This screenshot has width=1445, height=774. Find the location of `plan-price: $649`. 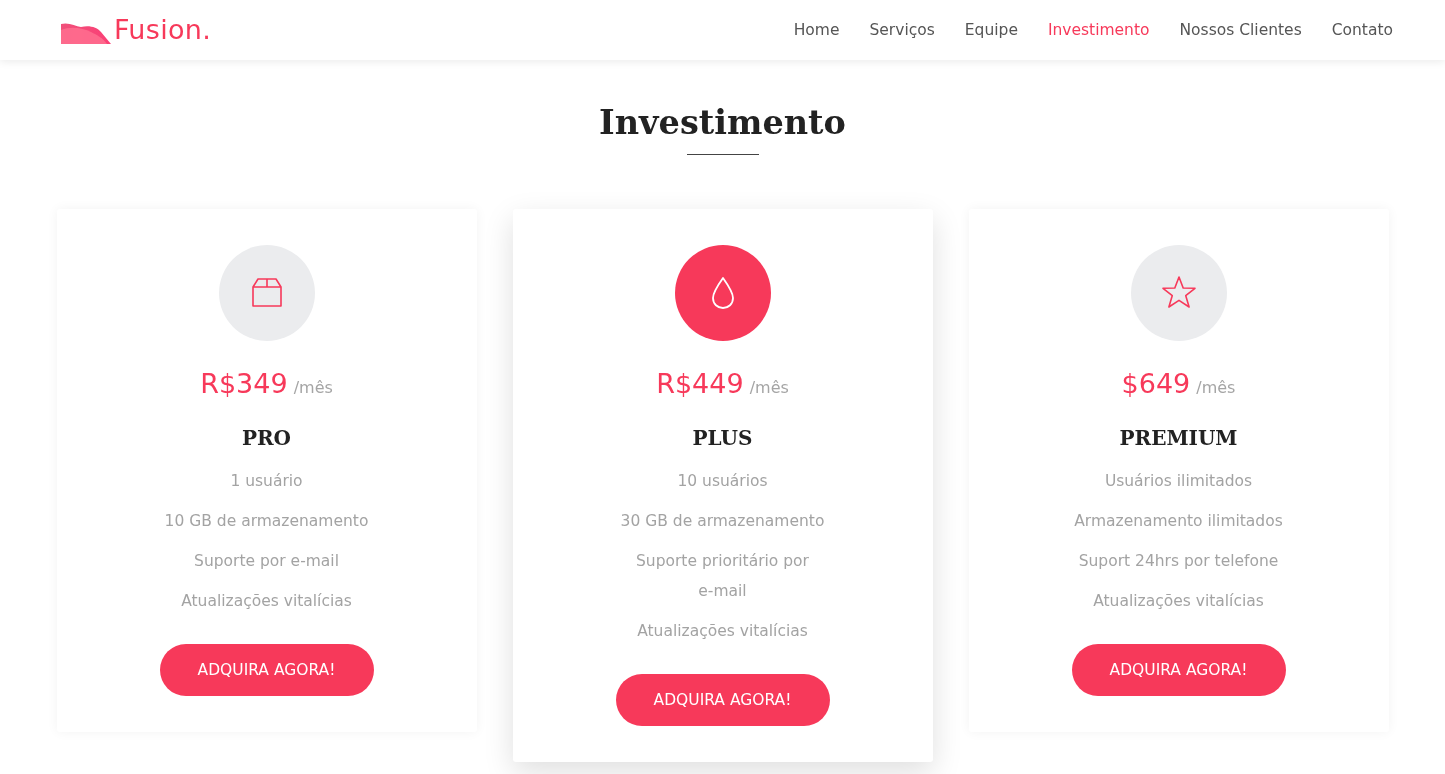

plan-price: $649 is located at coordinates (1156, 384).